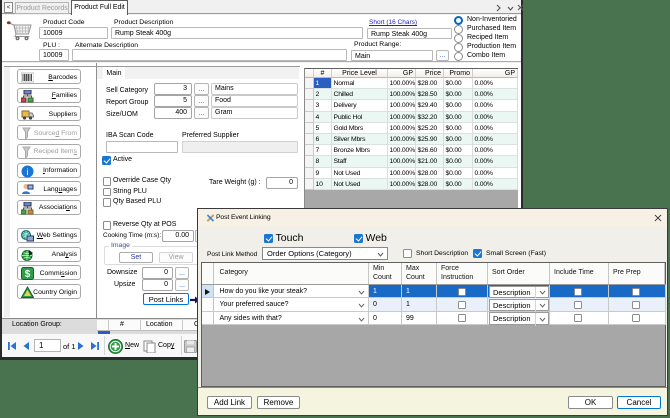  What do you see at coordinates (28, 172) in the screenshot?
I see `svg-text: i` at bounding box center [28, 172].